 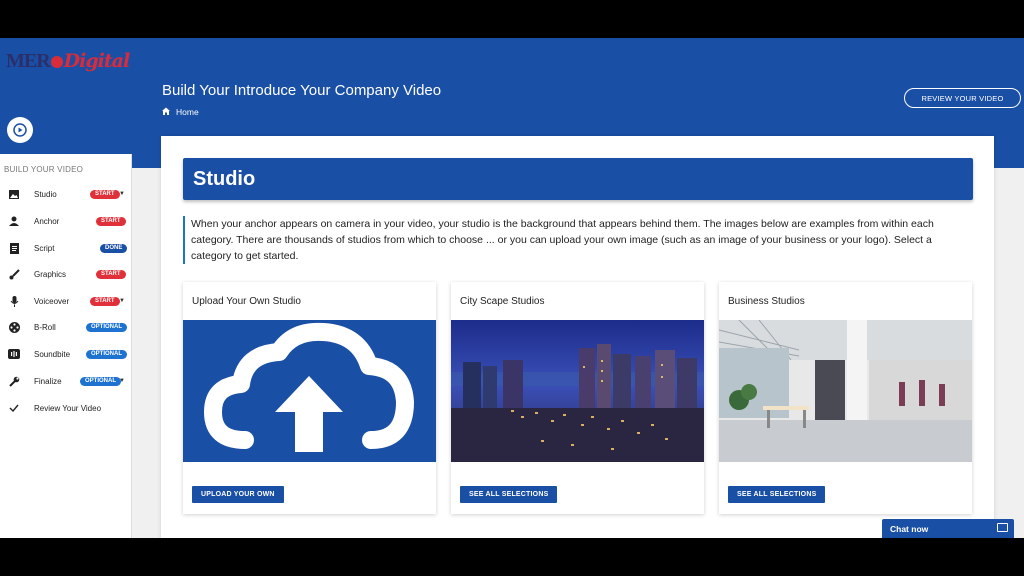 I want to click on sidebar-item-label: Review Your Video, so click(x=68, y=408).